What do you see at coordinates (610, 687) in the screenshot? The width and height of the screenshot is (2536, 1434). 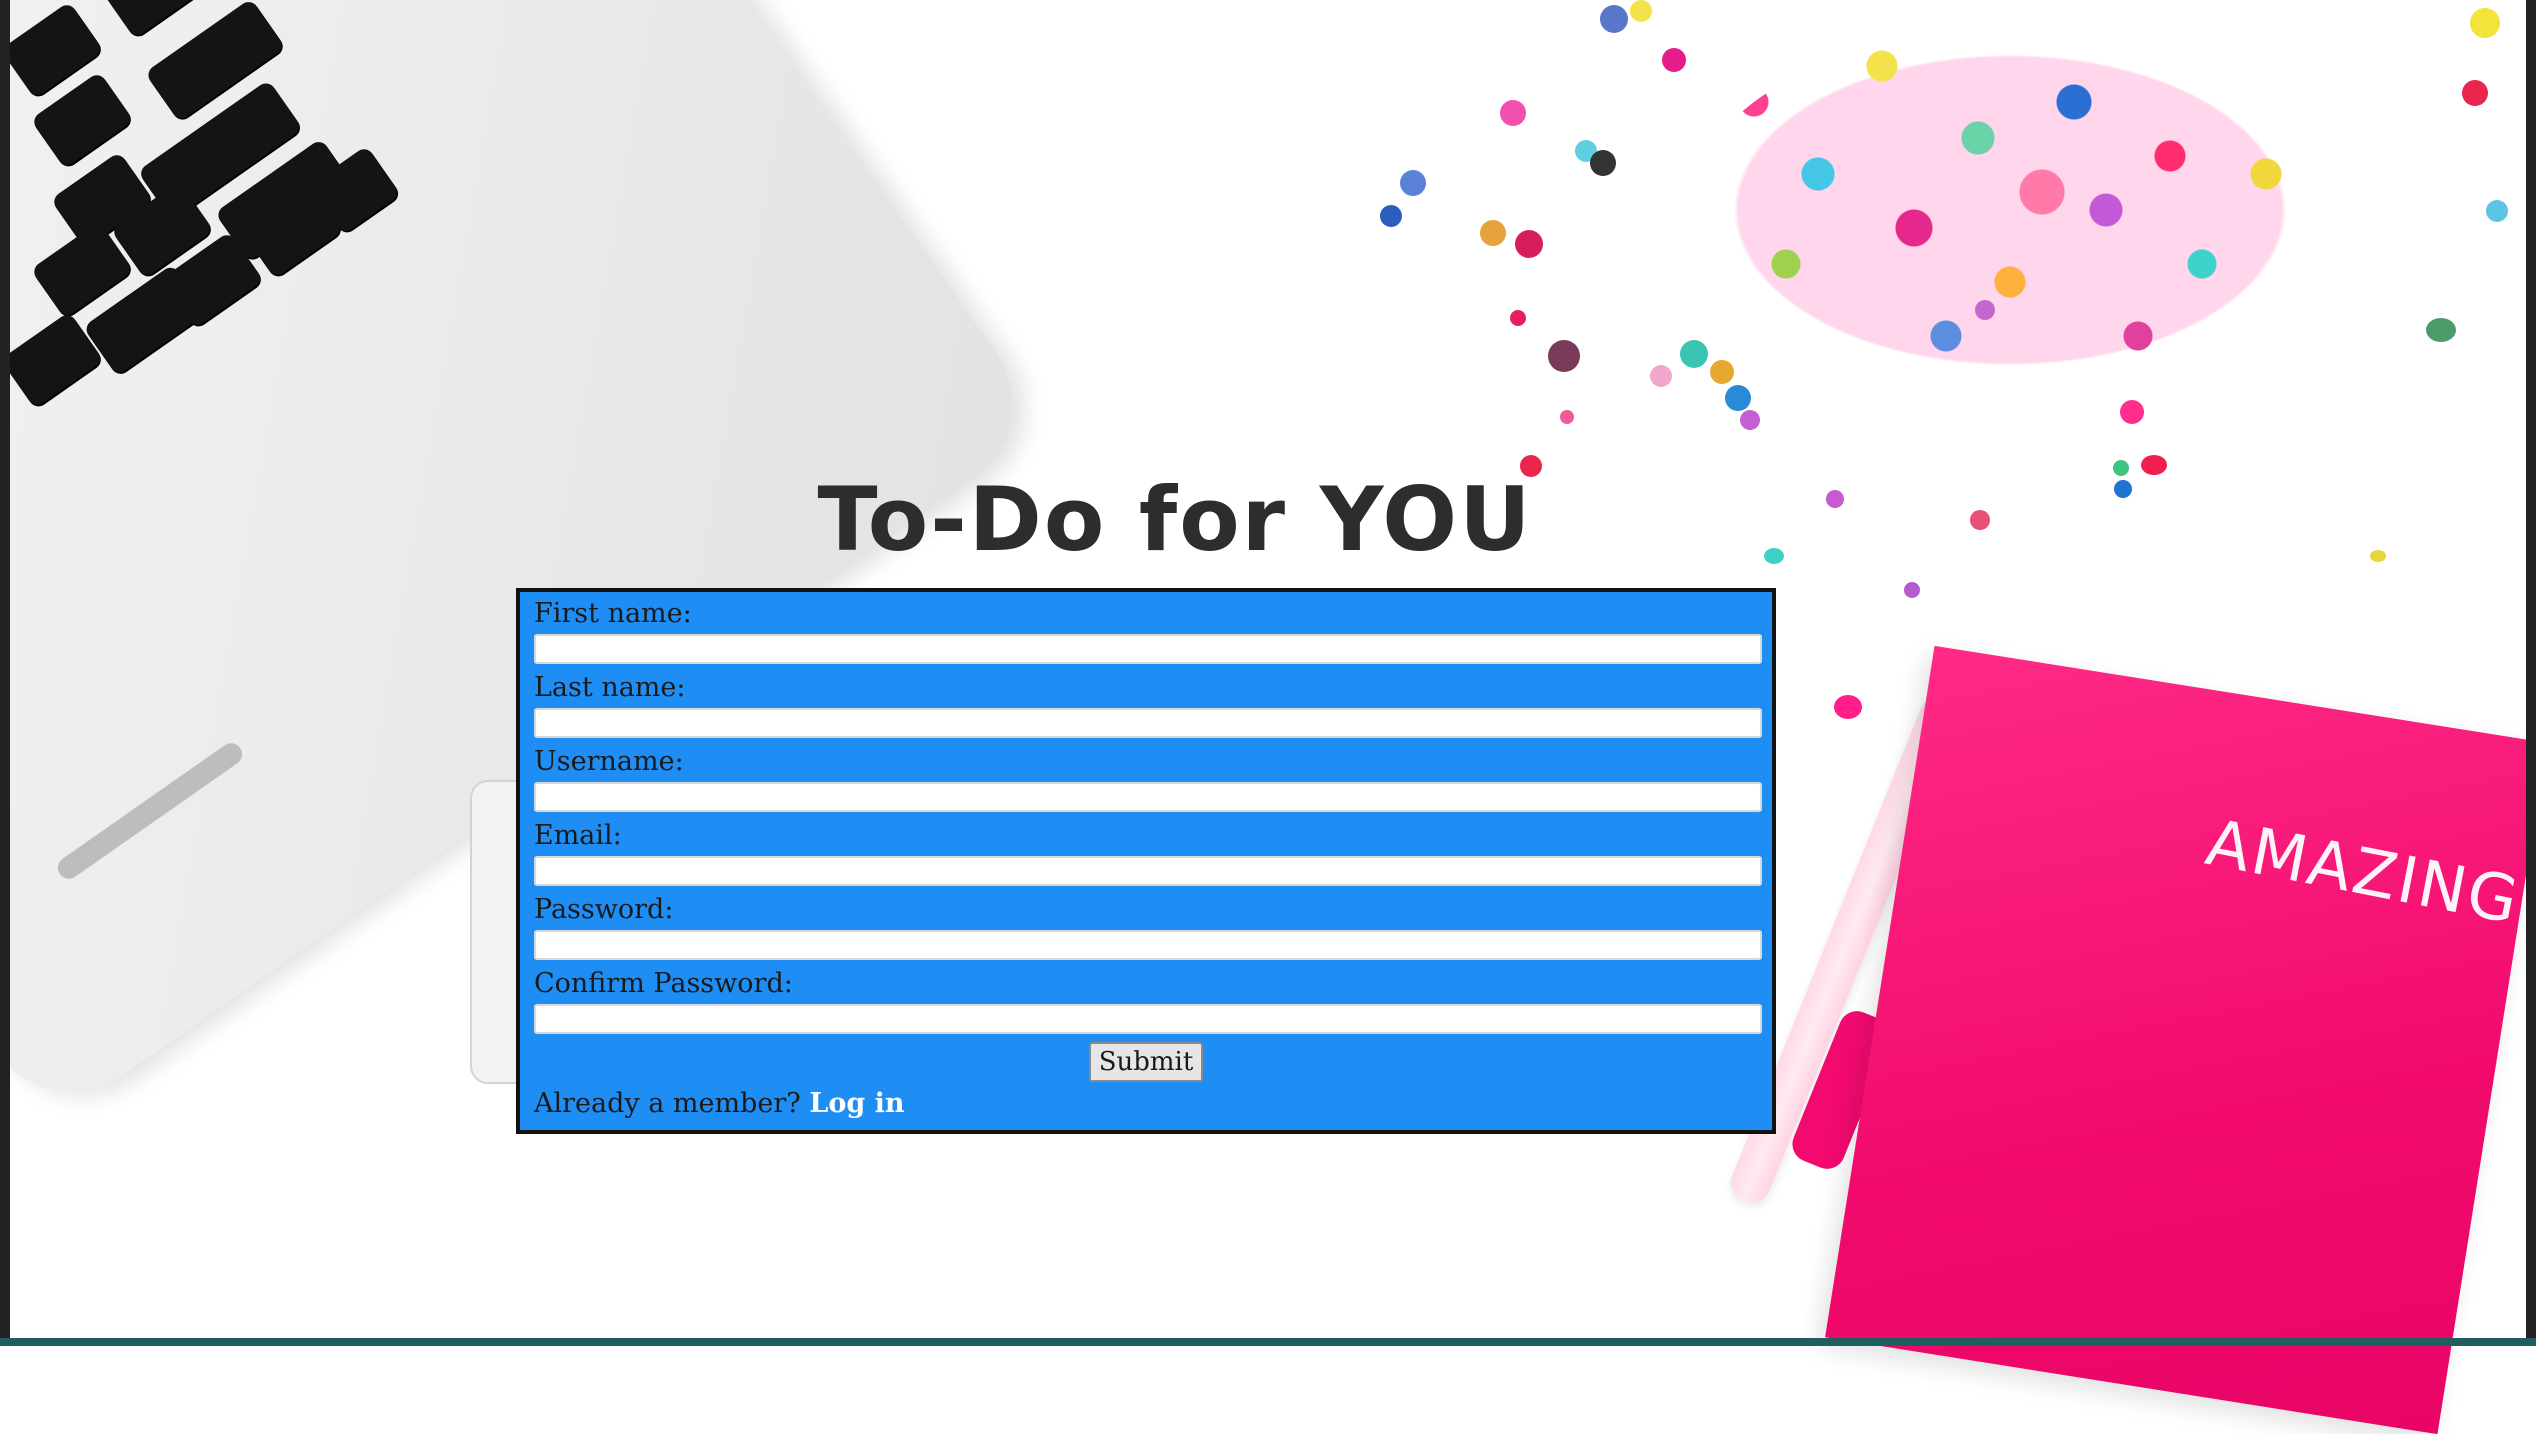 I see `last-name-label: Last name:` at bounding box center [610, 687].